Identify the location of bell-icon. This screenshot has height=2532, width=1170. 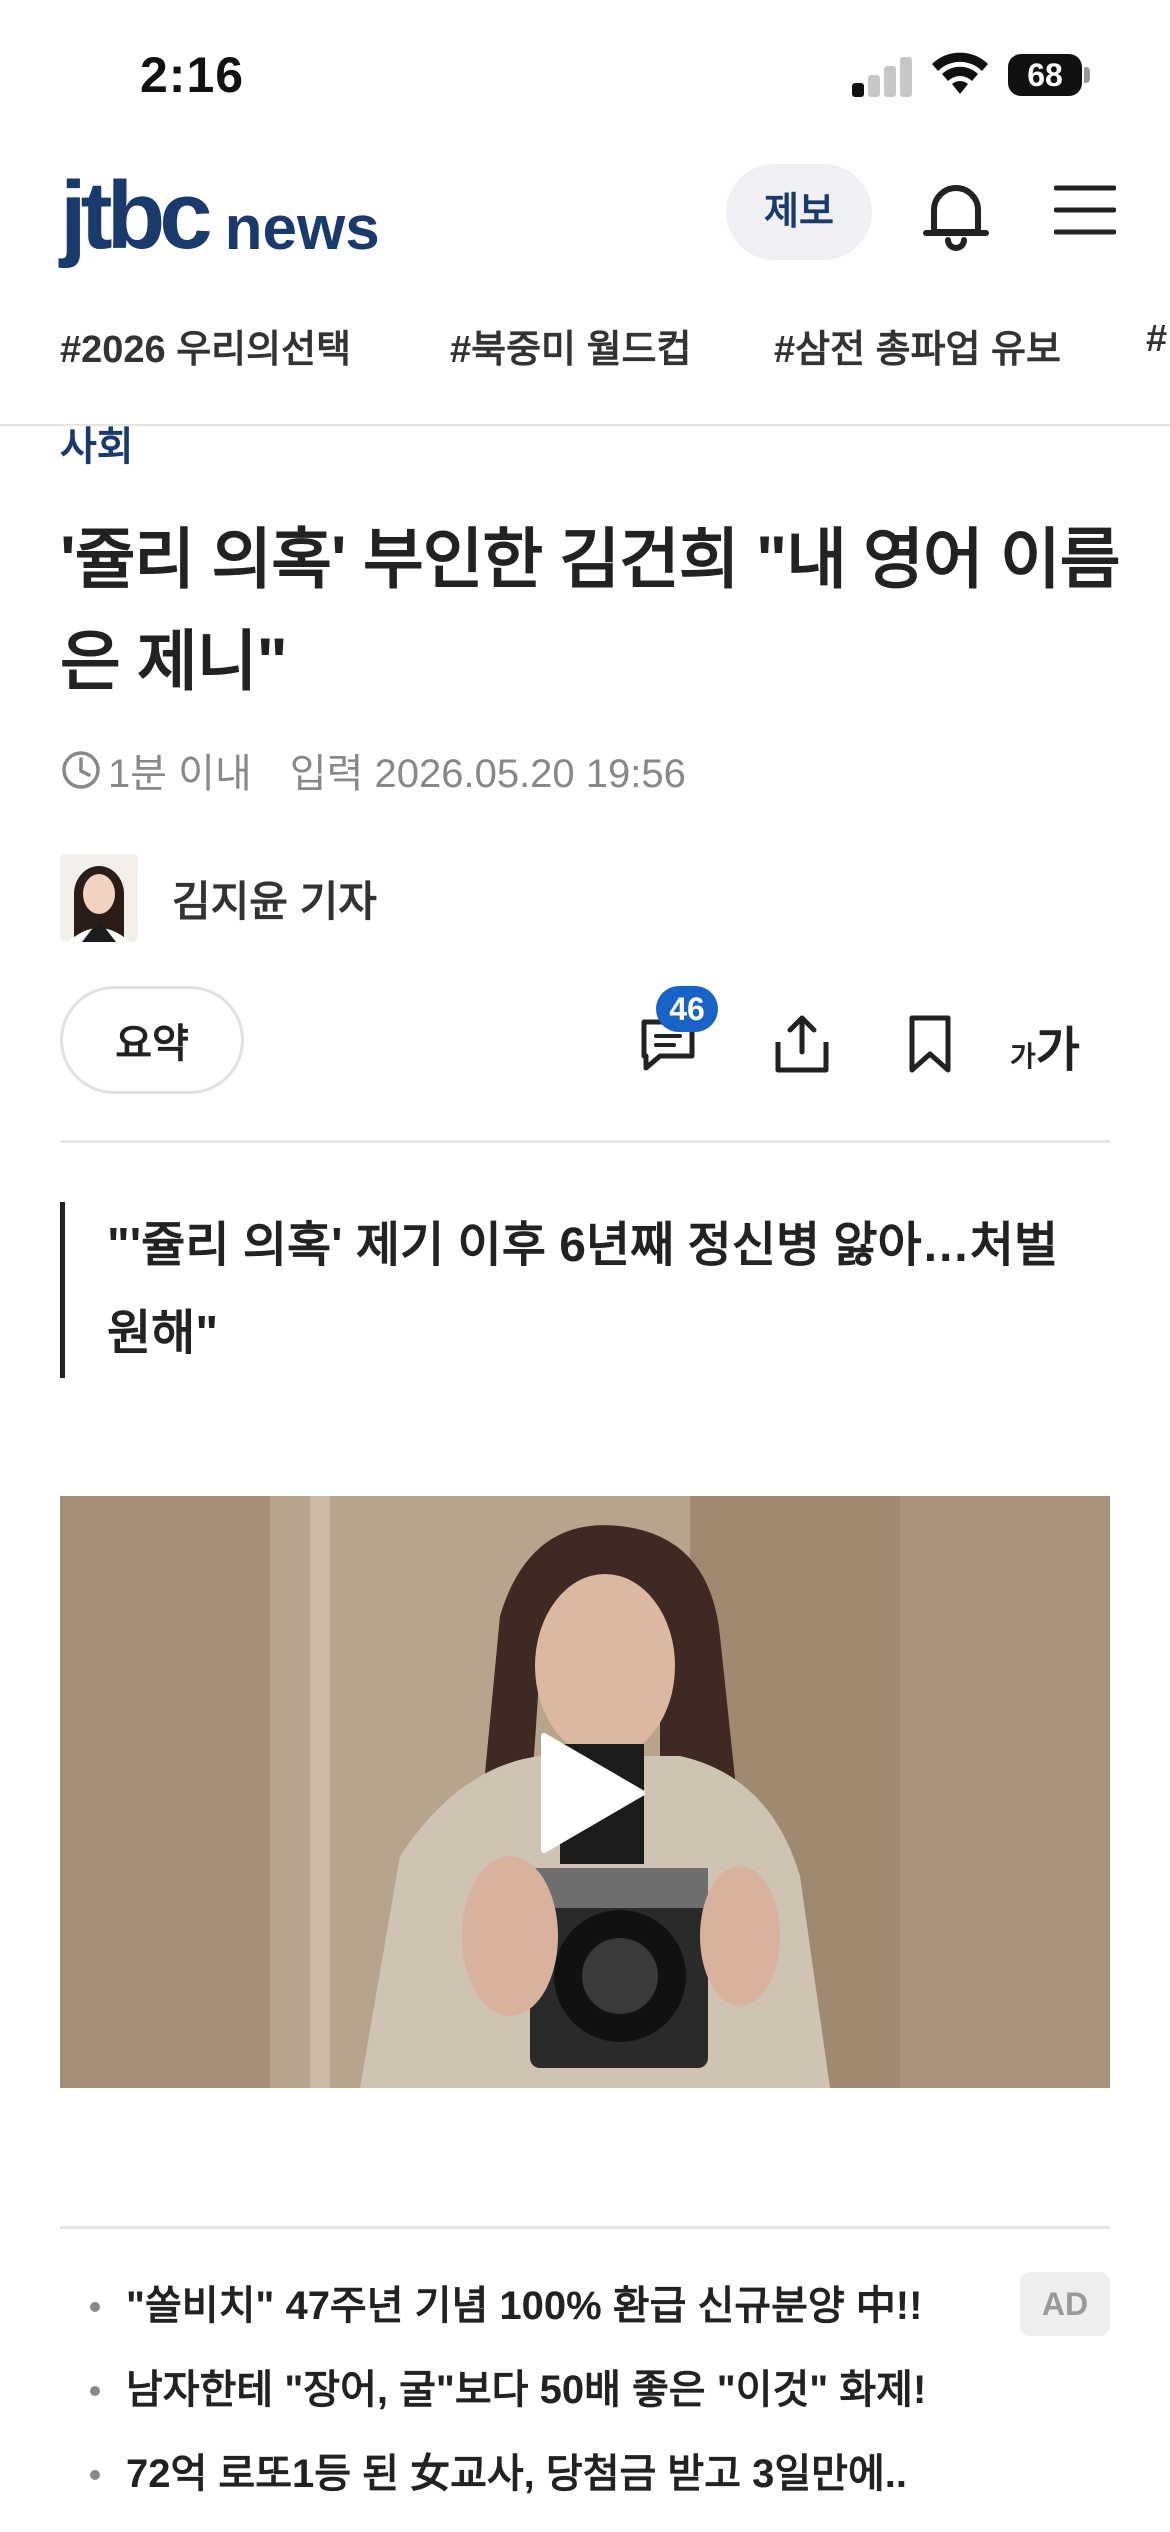
(956, 214).